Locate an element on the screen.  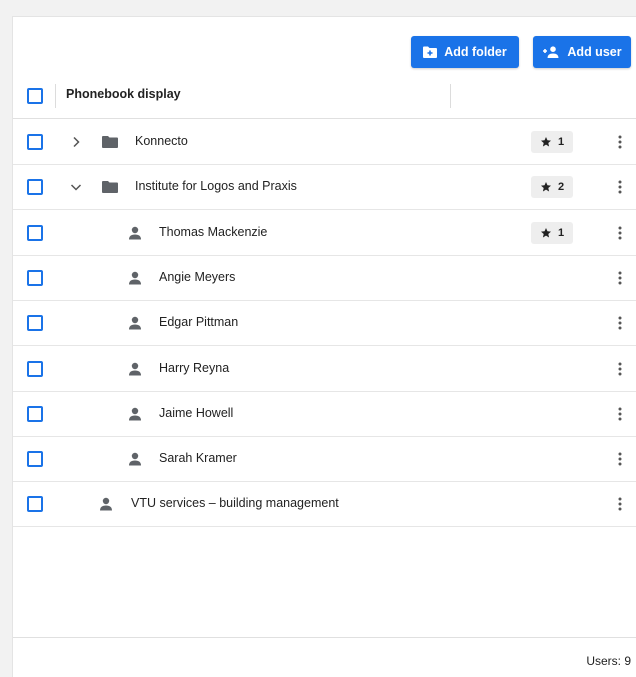
row-label: Jaime Howell is located at coordinates (196, 413).